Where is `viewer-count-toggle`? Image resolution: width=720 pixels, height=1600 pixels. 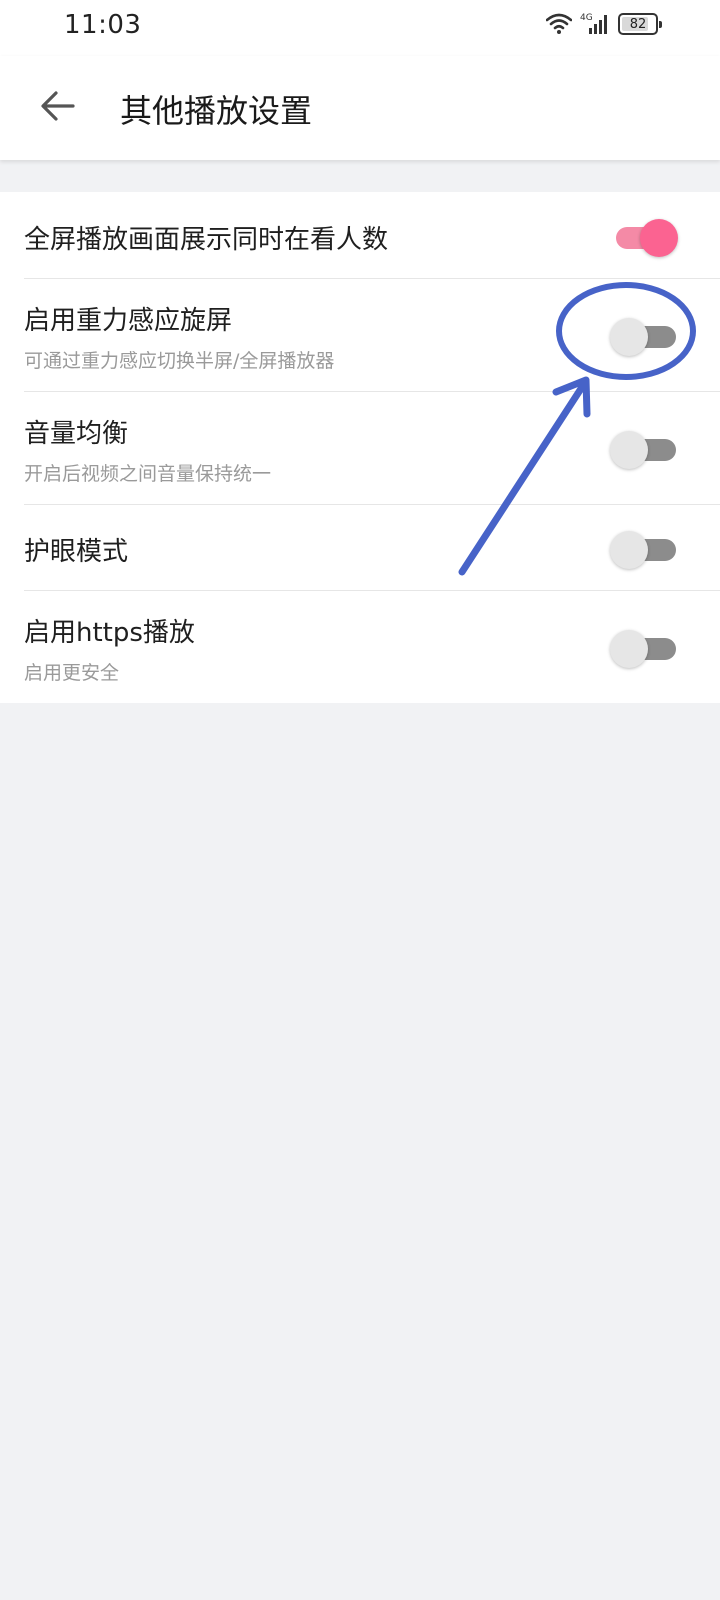
viewer-count-toggle is located at coordinates (645, 238).